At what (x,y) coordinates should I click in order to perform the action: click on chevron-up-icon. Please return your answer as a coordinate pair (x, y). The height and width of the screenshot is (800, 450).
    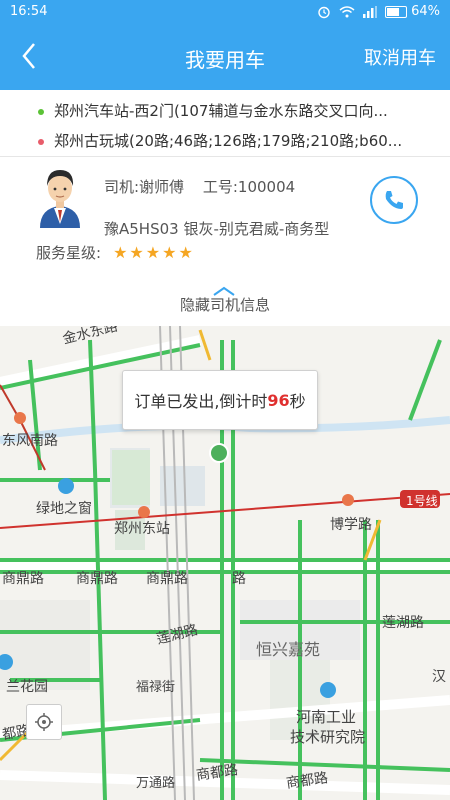
    Looking at the image, I should click on (224, 291).